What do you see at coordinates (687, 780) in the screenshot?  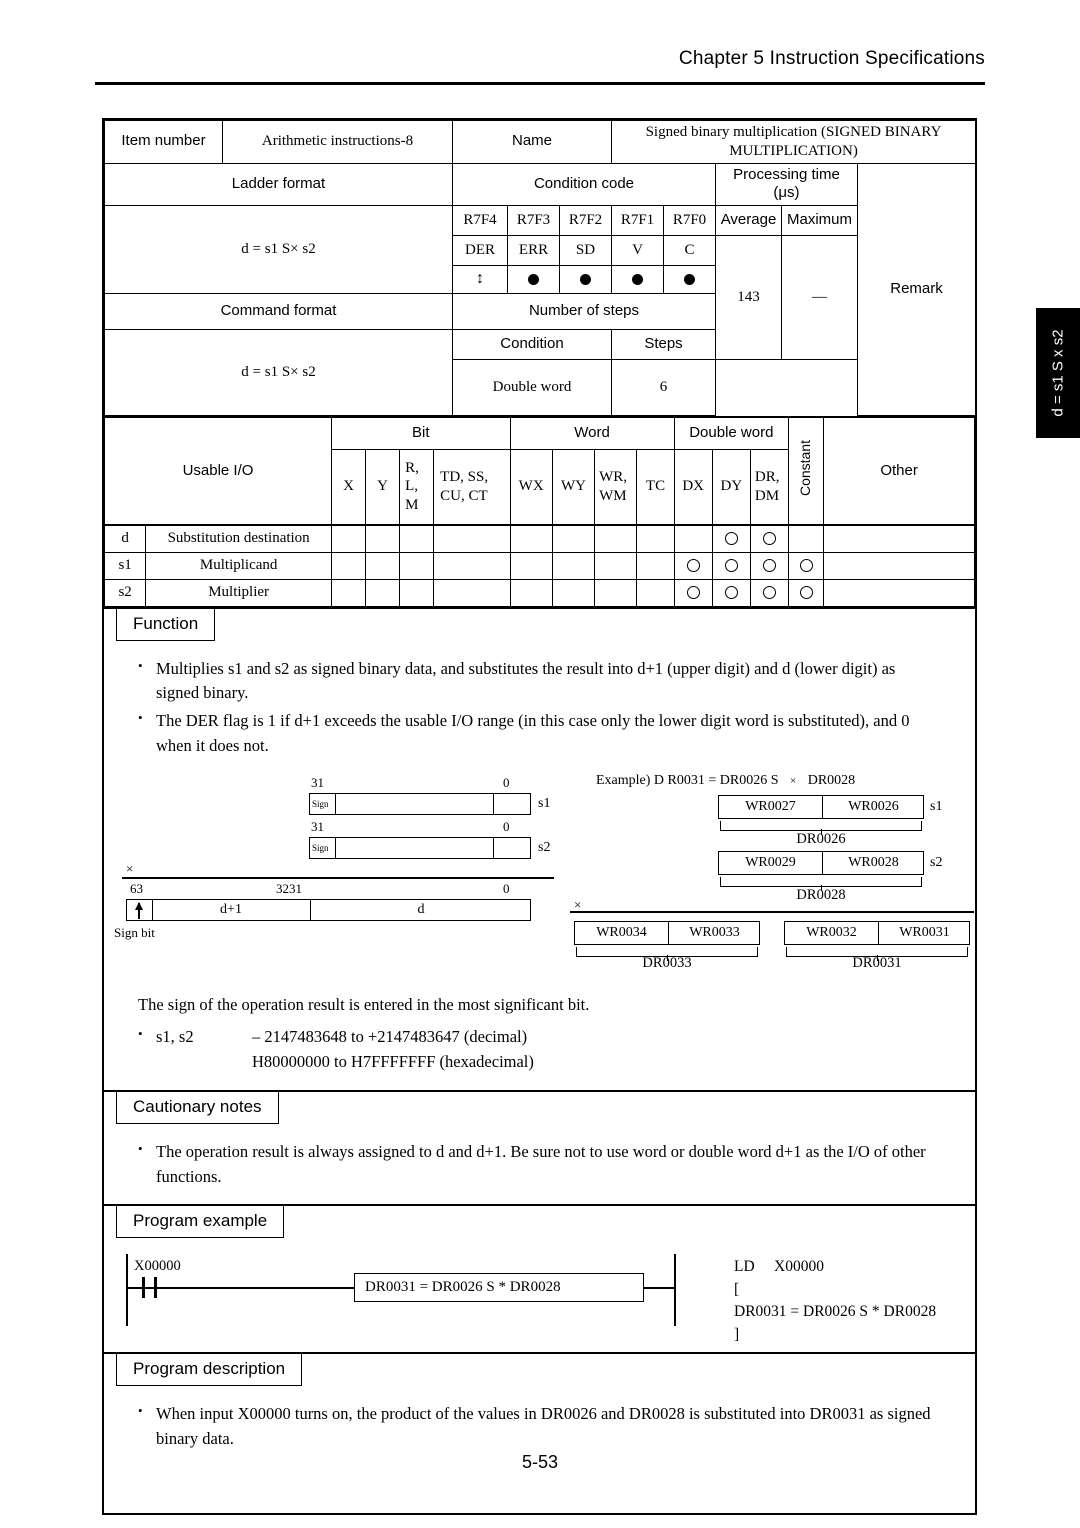 I see `example-caption-head: Example) D R0031 = DR0026 S` at bounding box center [687, 780].